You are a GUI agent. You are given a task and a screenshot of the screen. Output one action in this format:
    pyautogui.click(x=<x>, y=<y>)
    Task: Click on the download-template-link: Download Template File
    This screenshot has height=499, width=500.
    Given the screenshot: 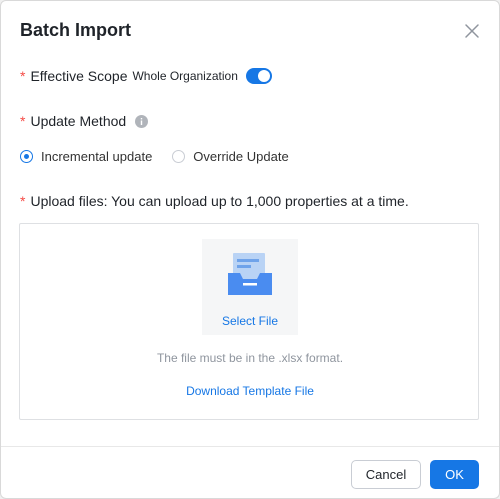 What is the action you would take?
    pyautogui.click(x=250, y=391)
    